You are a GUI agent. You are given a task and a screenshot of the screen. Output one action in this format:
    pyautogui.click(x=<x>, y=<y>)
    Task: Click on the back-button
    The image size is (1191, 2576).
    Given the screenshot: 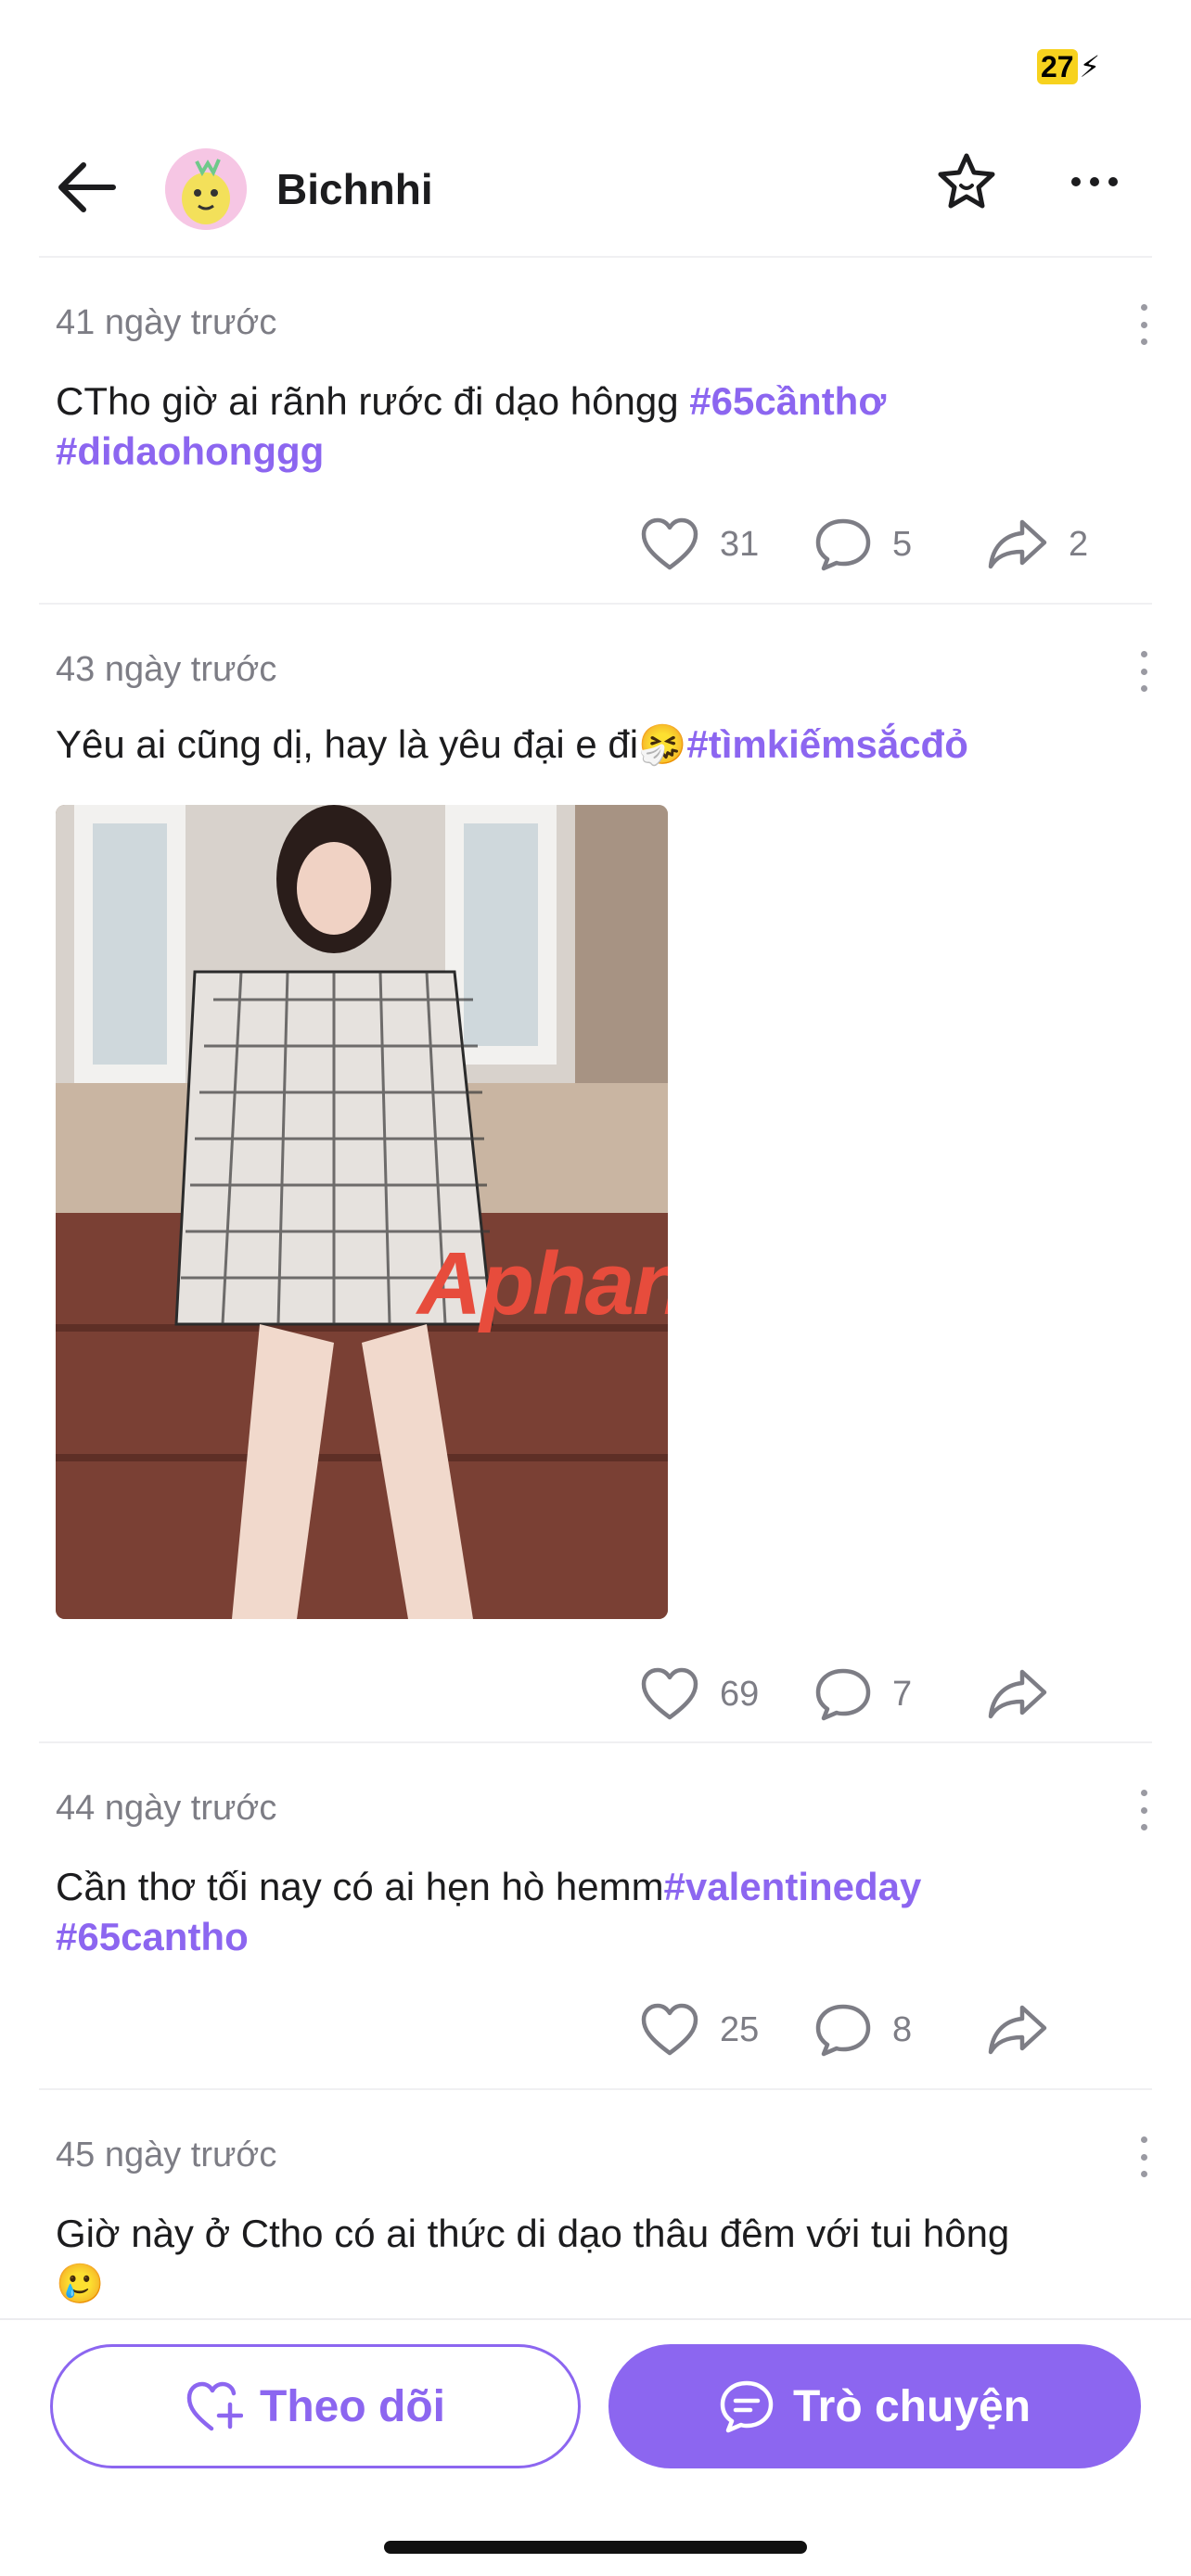 What is the action you would take?
    pyautogui.click(x=87, y=187)
    